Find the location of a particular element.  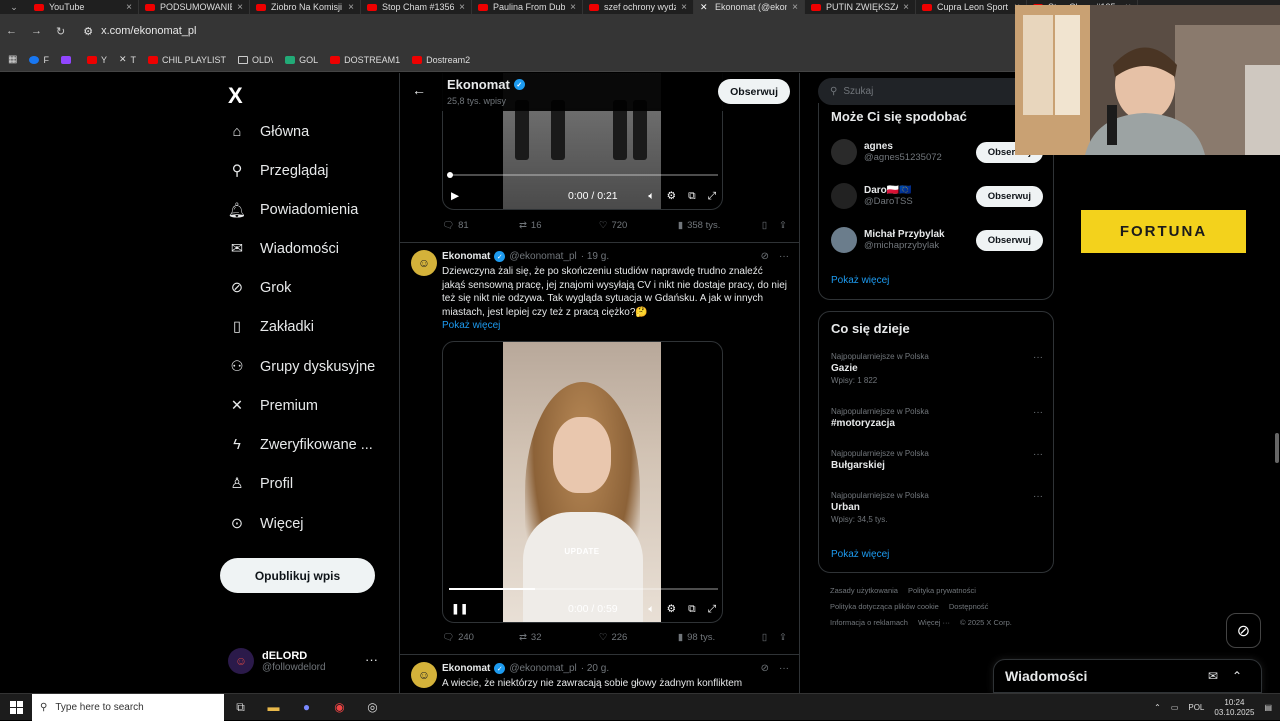

reply-button: 🗨︎ 240 is located at coordinates (480, 637).